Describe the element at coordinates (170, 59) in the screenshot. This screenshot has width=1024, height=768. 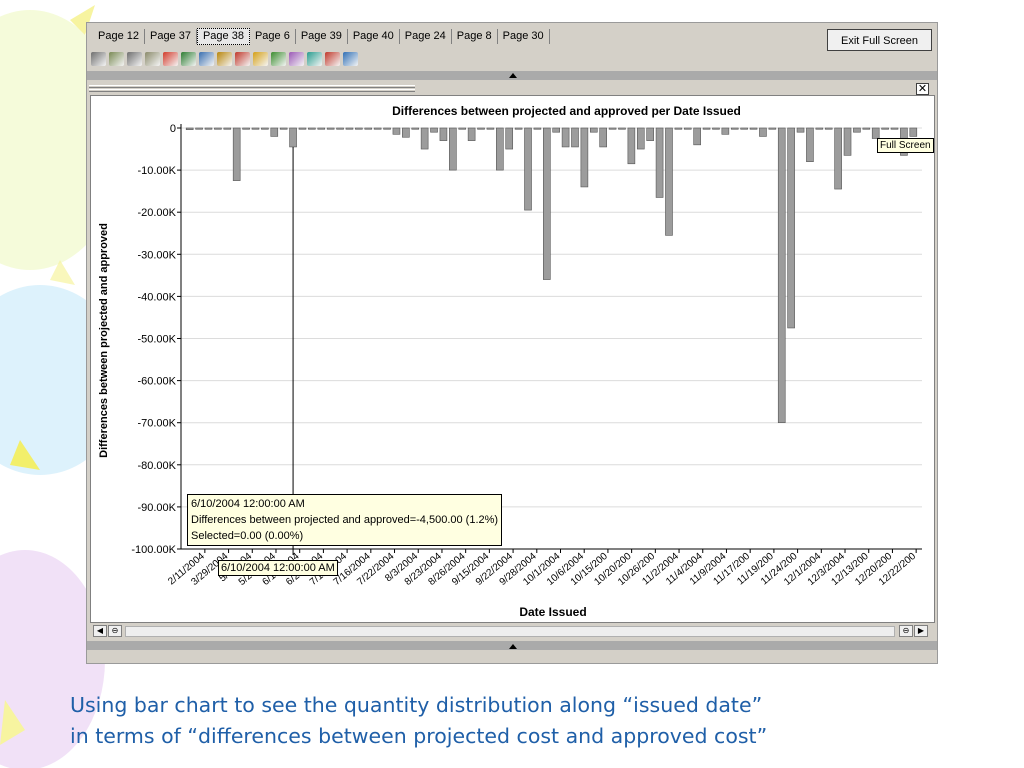
I see `pie-chart-icon` at that location.